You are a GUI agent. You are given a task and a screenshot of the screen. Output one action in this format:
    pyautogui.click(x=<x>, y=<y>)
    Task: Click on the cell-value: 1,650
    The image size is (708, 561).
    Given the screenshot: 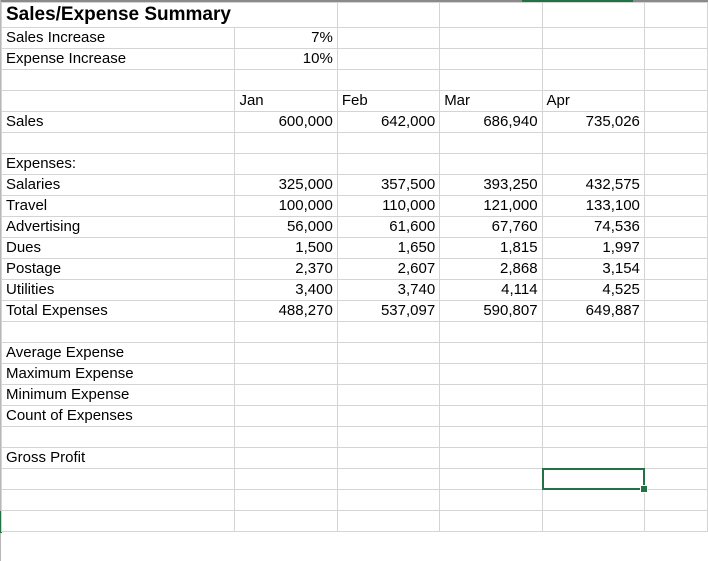 What is the action you would take?
    pyautogui.click(x=388, y=248)
    